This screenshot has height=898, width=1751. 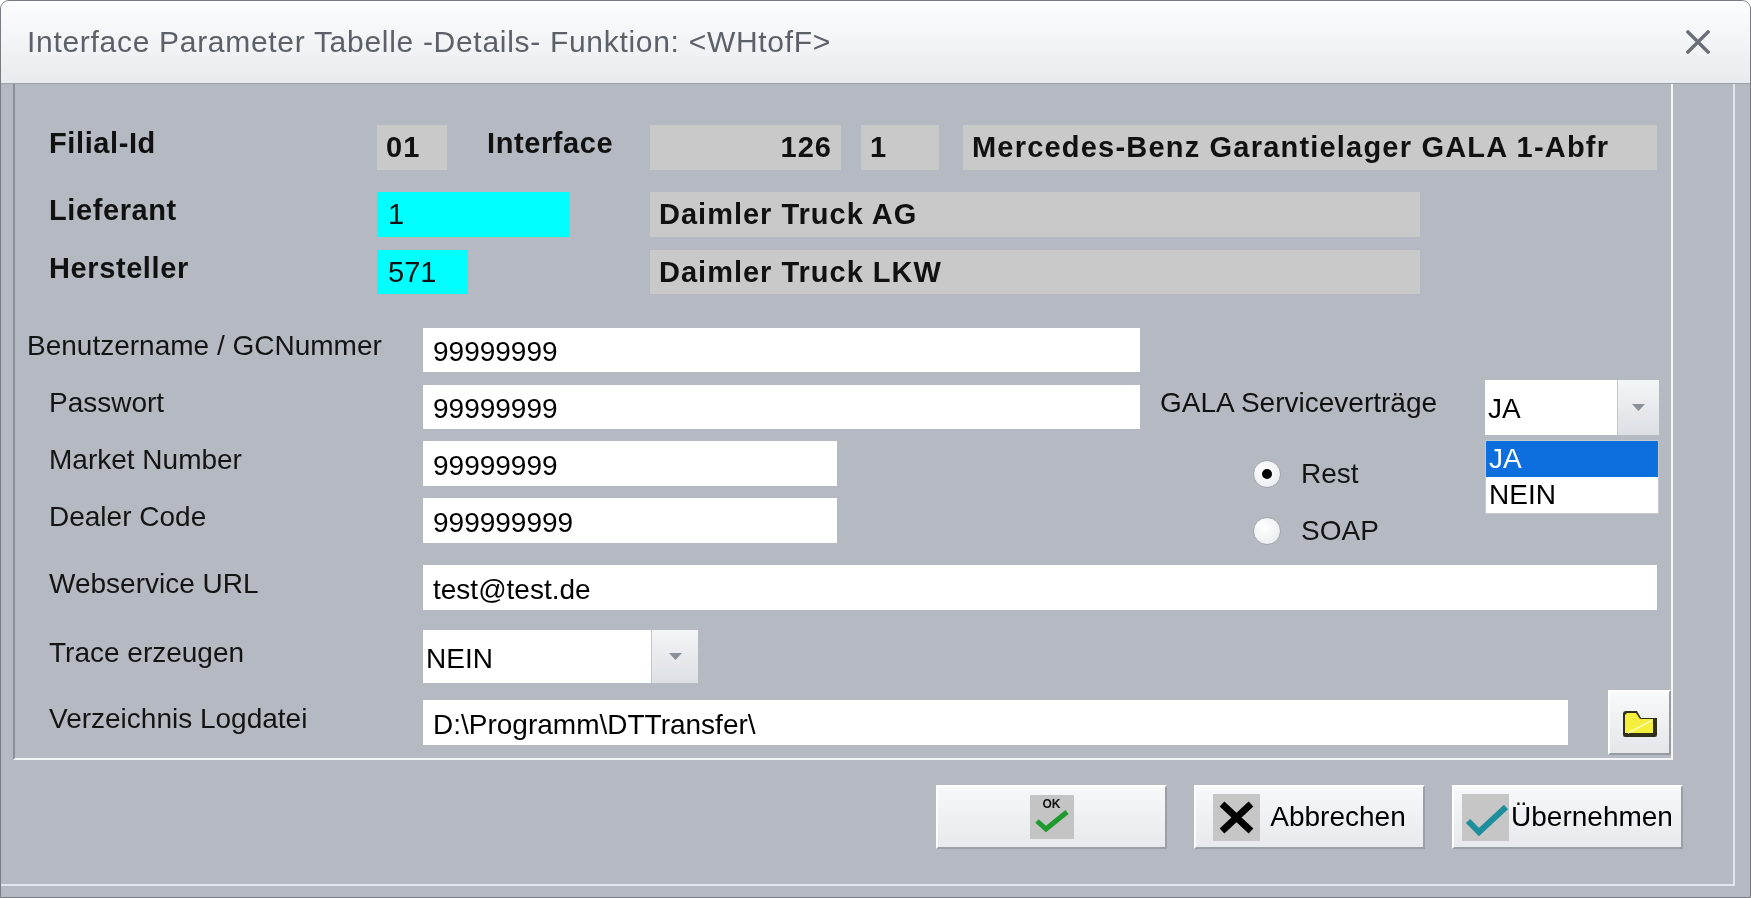 What do you see at coordinates (995, 722) in the screenshot?
I see `text-field: D:\Programm\DTTransfer\` at bounding box center [995, 722].